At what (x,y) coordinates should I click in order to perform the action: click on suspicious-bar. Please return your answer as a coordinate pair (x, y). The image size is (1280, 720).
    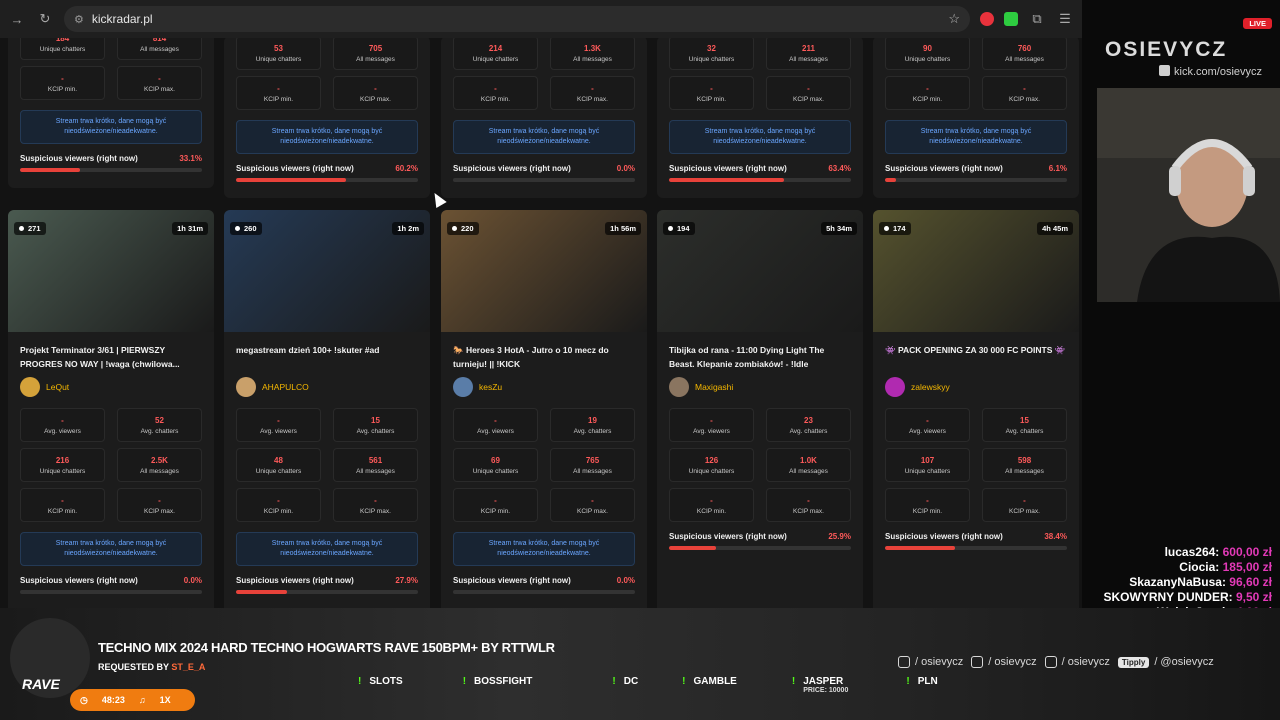
    Looking at the image, I should click on (544, 179).